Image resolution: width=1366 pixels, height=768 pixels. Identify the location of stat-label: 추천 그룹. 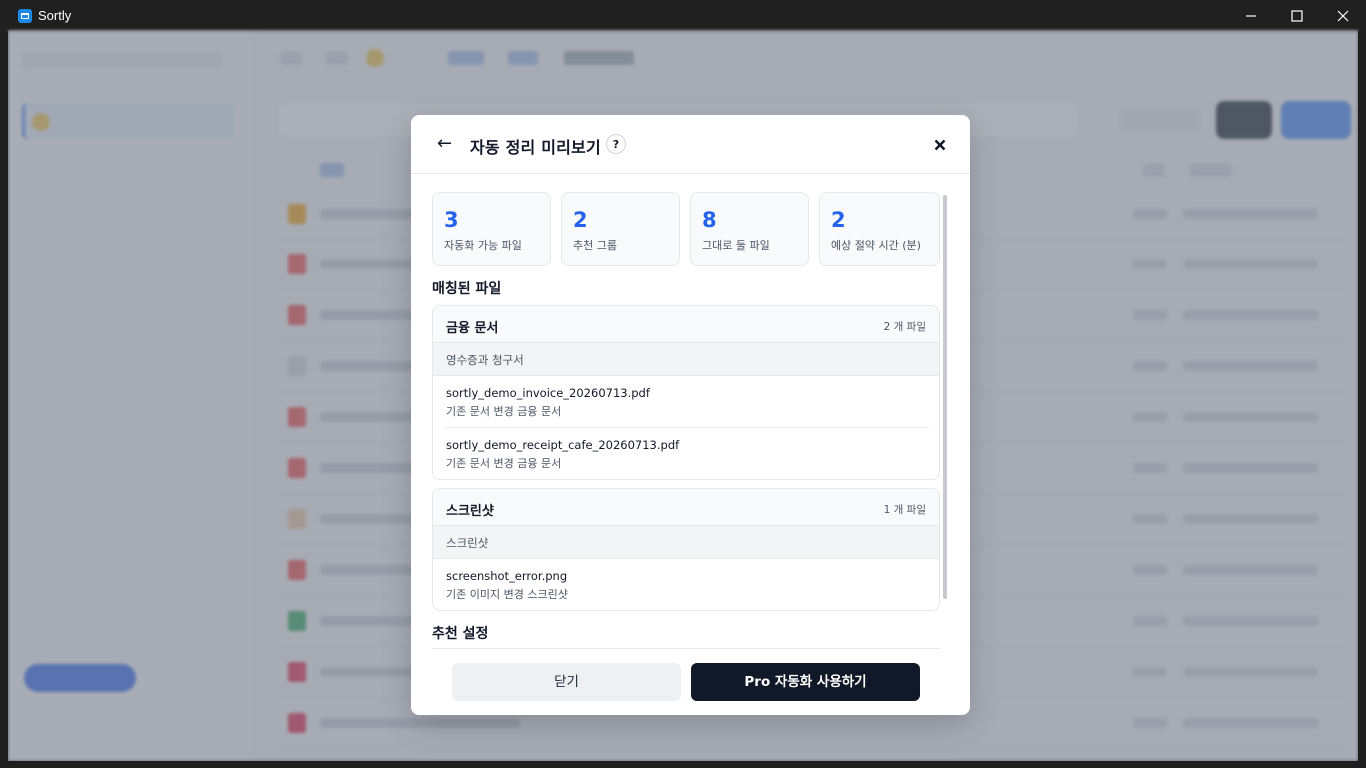
(595, 245).